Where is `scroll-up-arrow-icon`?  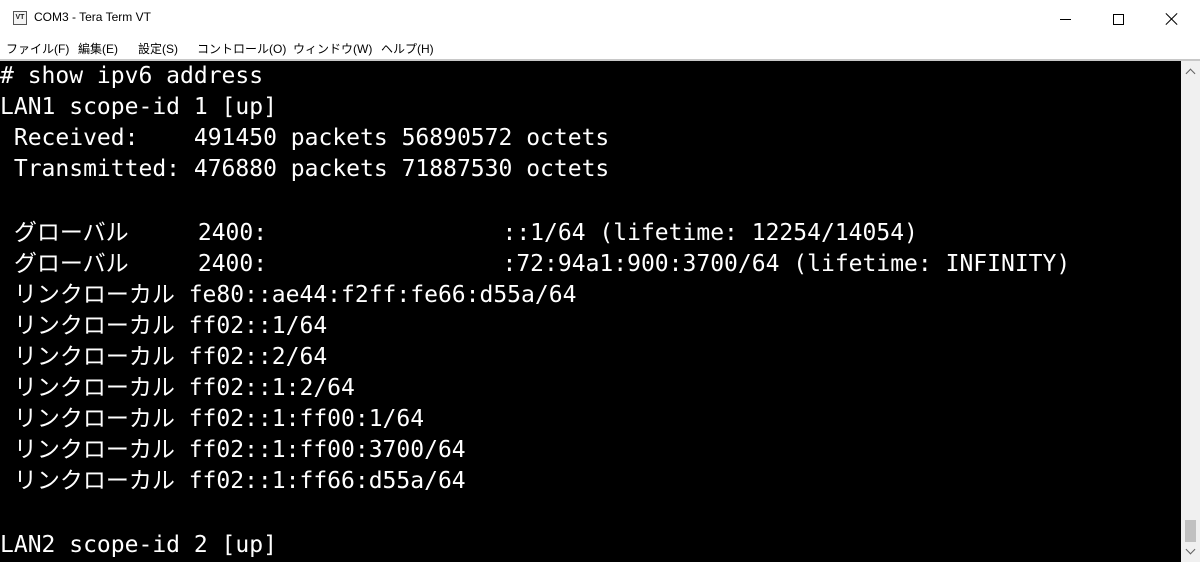
scroll-up-arrow-icon is located at coordinates (1190, 73).